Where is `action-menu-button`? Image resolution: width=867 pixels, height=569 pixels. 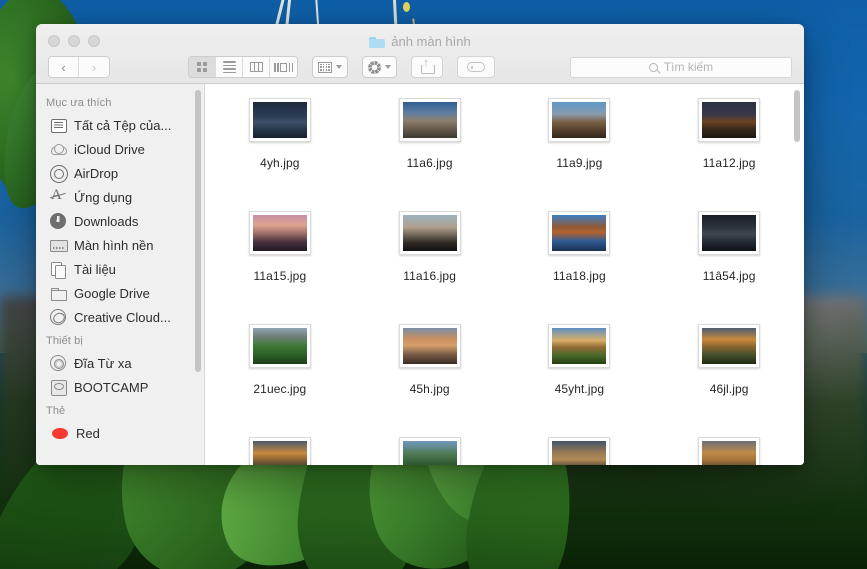
action-menu-button is located at coordinates (379, 67).